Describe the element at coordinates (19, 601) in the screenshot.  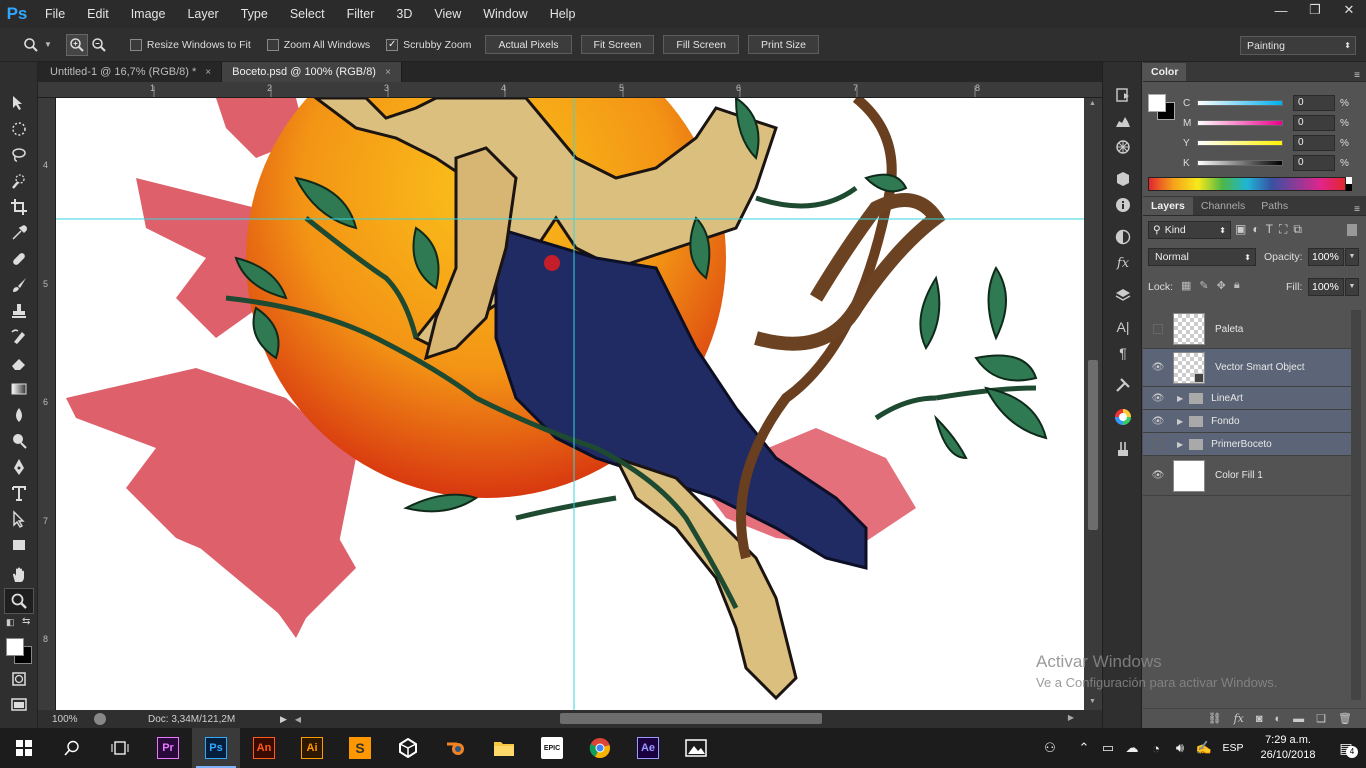
I see `zoom-tool-icon` at that location.